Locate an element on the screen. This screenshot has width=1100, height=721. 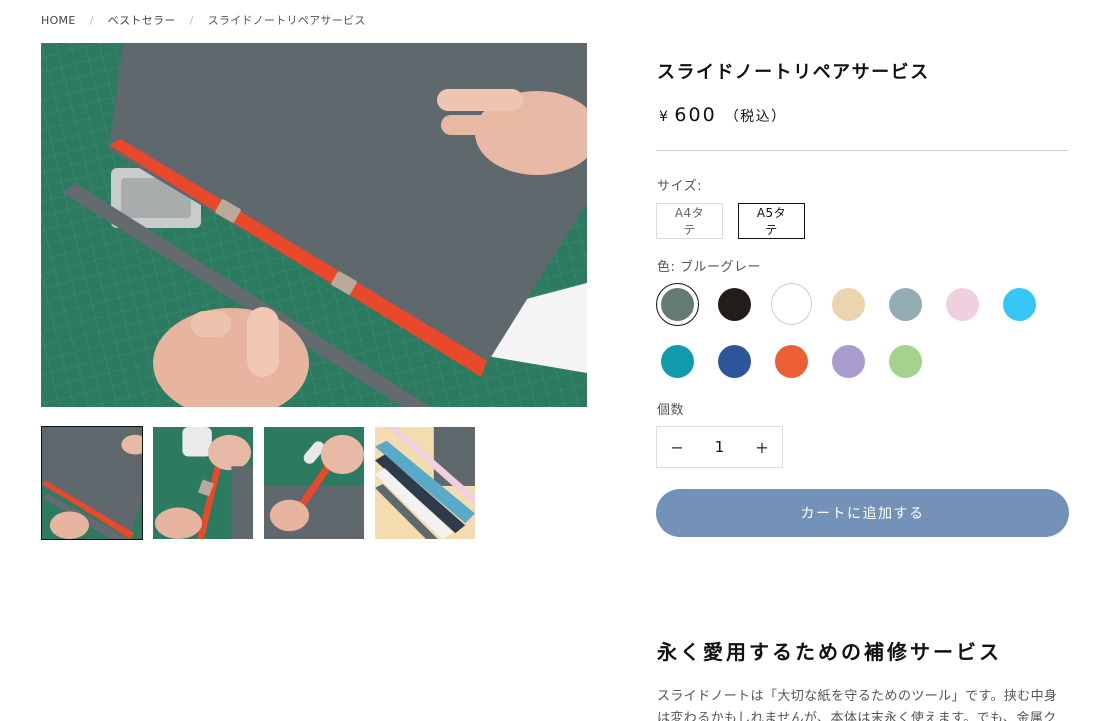
swatch-black is located at coordinates (734, 304).